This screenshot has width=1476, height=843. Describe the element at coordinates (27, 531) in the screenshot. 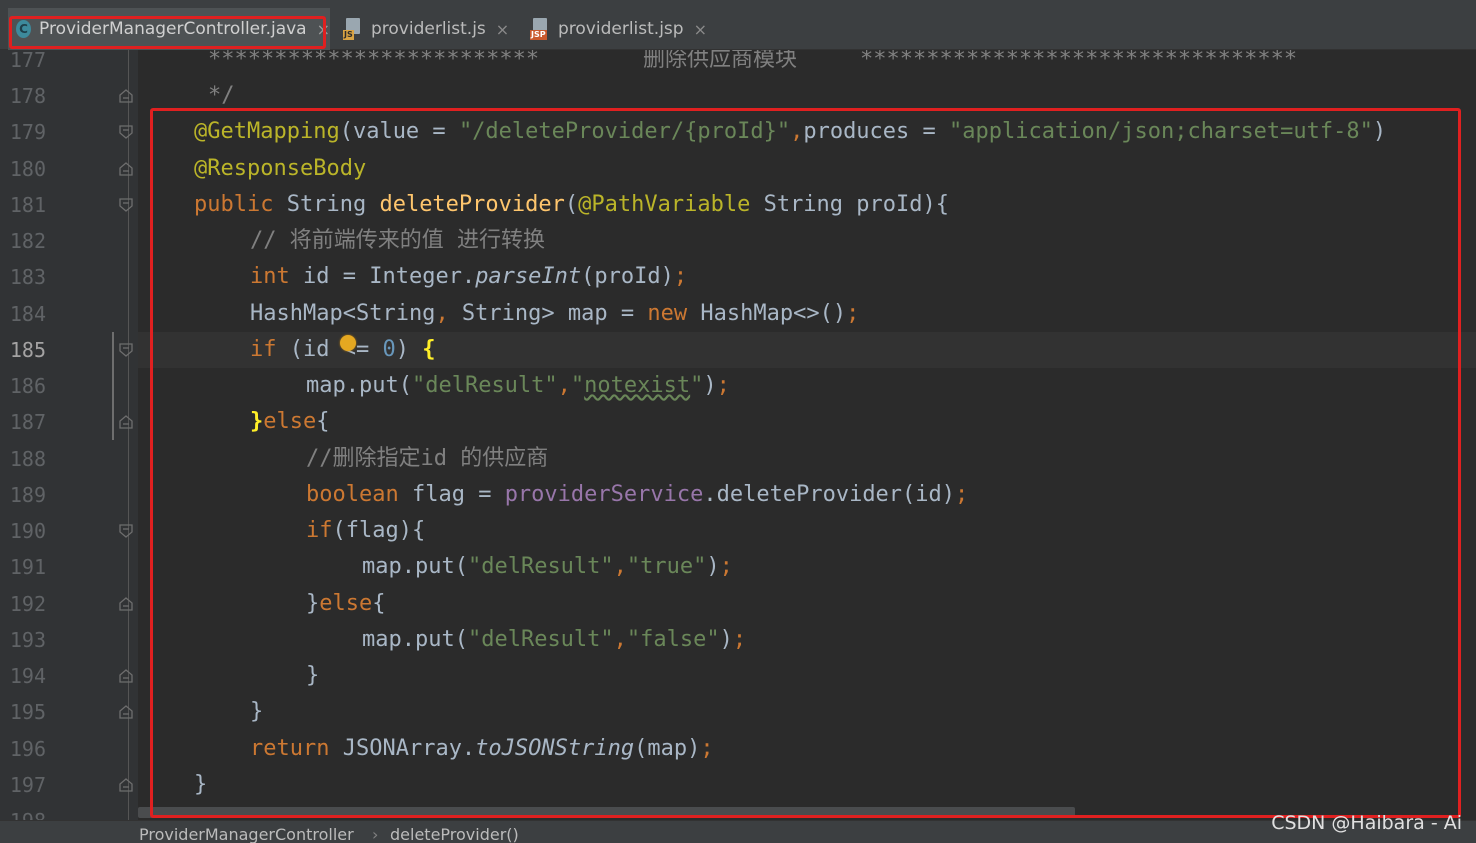

I see `line-number: 190` at that location.